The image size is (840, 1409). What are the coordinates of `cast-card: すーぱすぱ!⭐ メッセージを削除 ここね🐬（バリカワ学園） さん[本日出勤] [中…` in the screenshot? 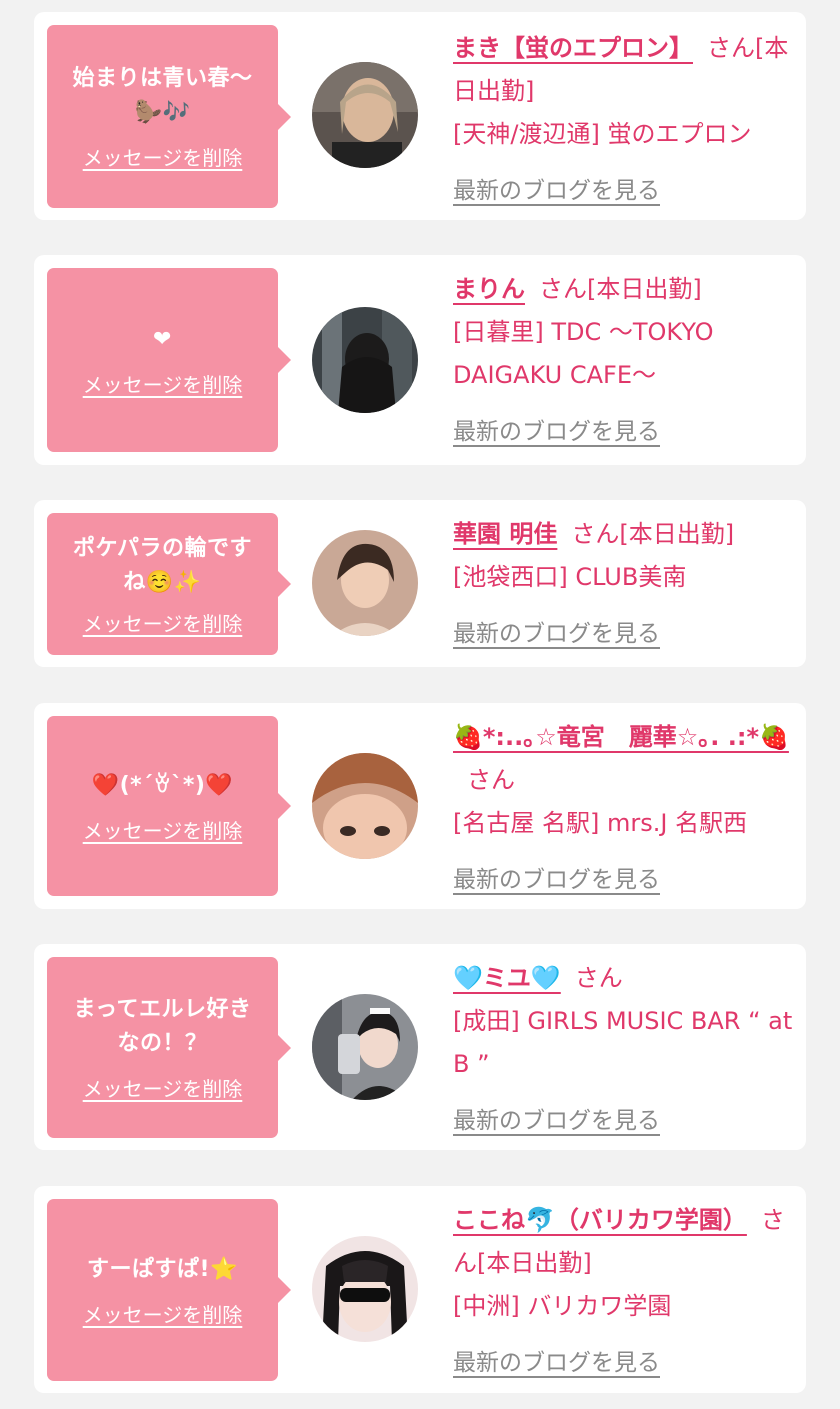 It's located at (420, 1289).